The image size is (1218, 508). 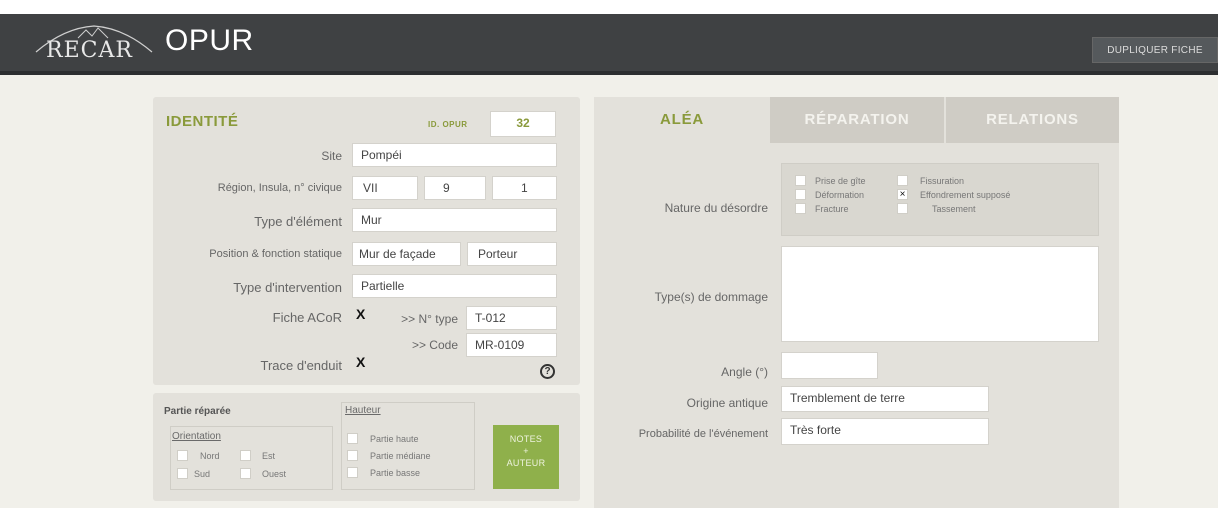 I want to click on tassement-label: Tassement, so click(x=954, y=209).